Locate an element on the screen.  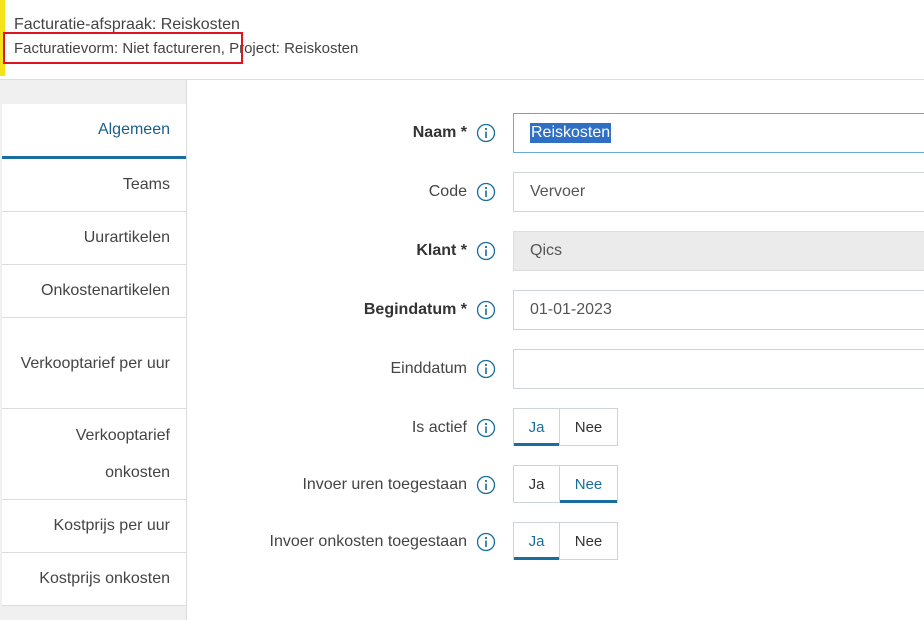
form-row-naam: Naam * Reiskosten is located at coordinates (555, 133).